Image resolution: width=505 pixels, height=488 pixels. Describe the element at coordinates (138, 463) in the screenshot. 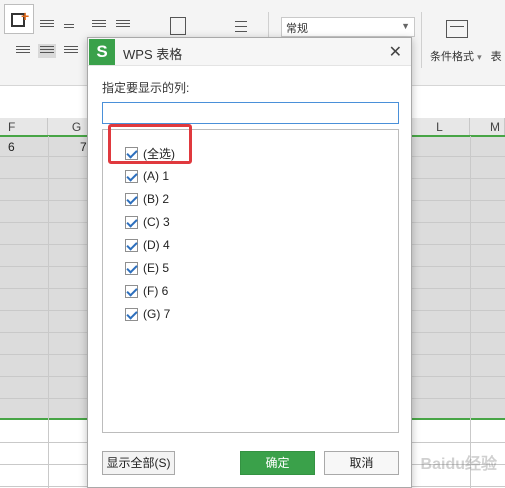

I see `show-all-button: 显示全部(S)` at that location.